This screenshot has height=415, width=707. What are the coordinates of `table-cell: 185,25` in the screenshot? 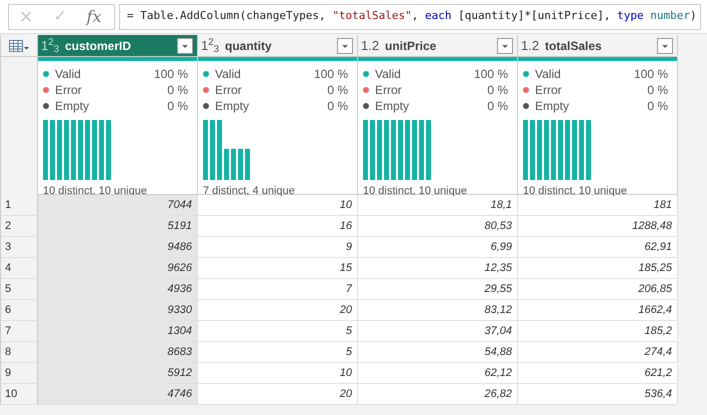 It's located at (598, 268).